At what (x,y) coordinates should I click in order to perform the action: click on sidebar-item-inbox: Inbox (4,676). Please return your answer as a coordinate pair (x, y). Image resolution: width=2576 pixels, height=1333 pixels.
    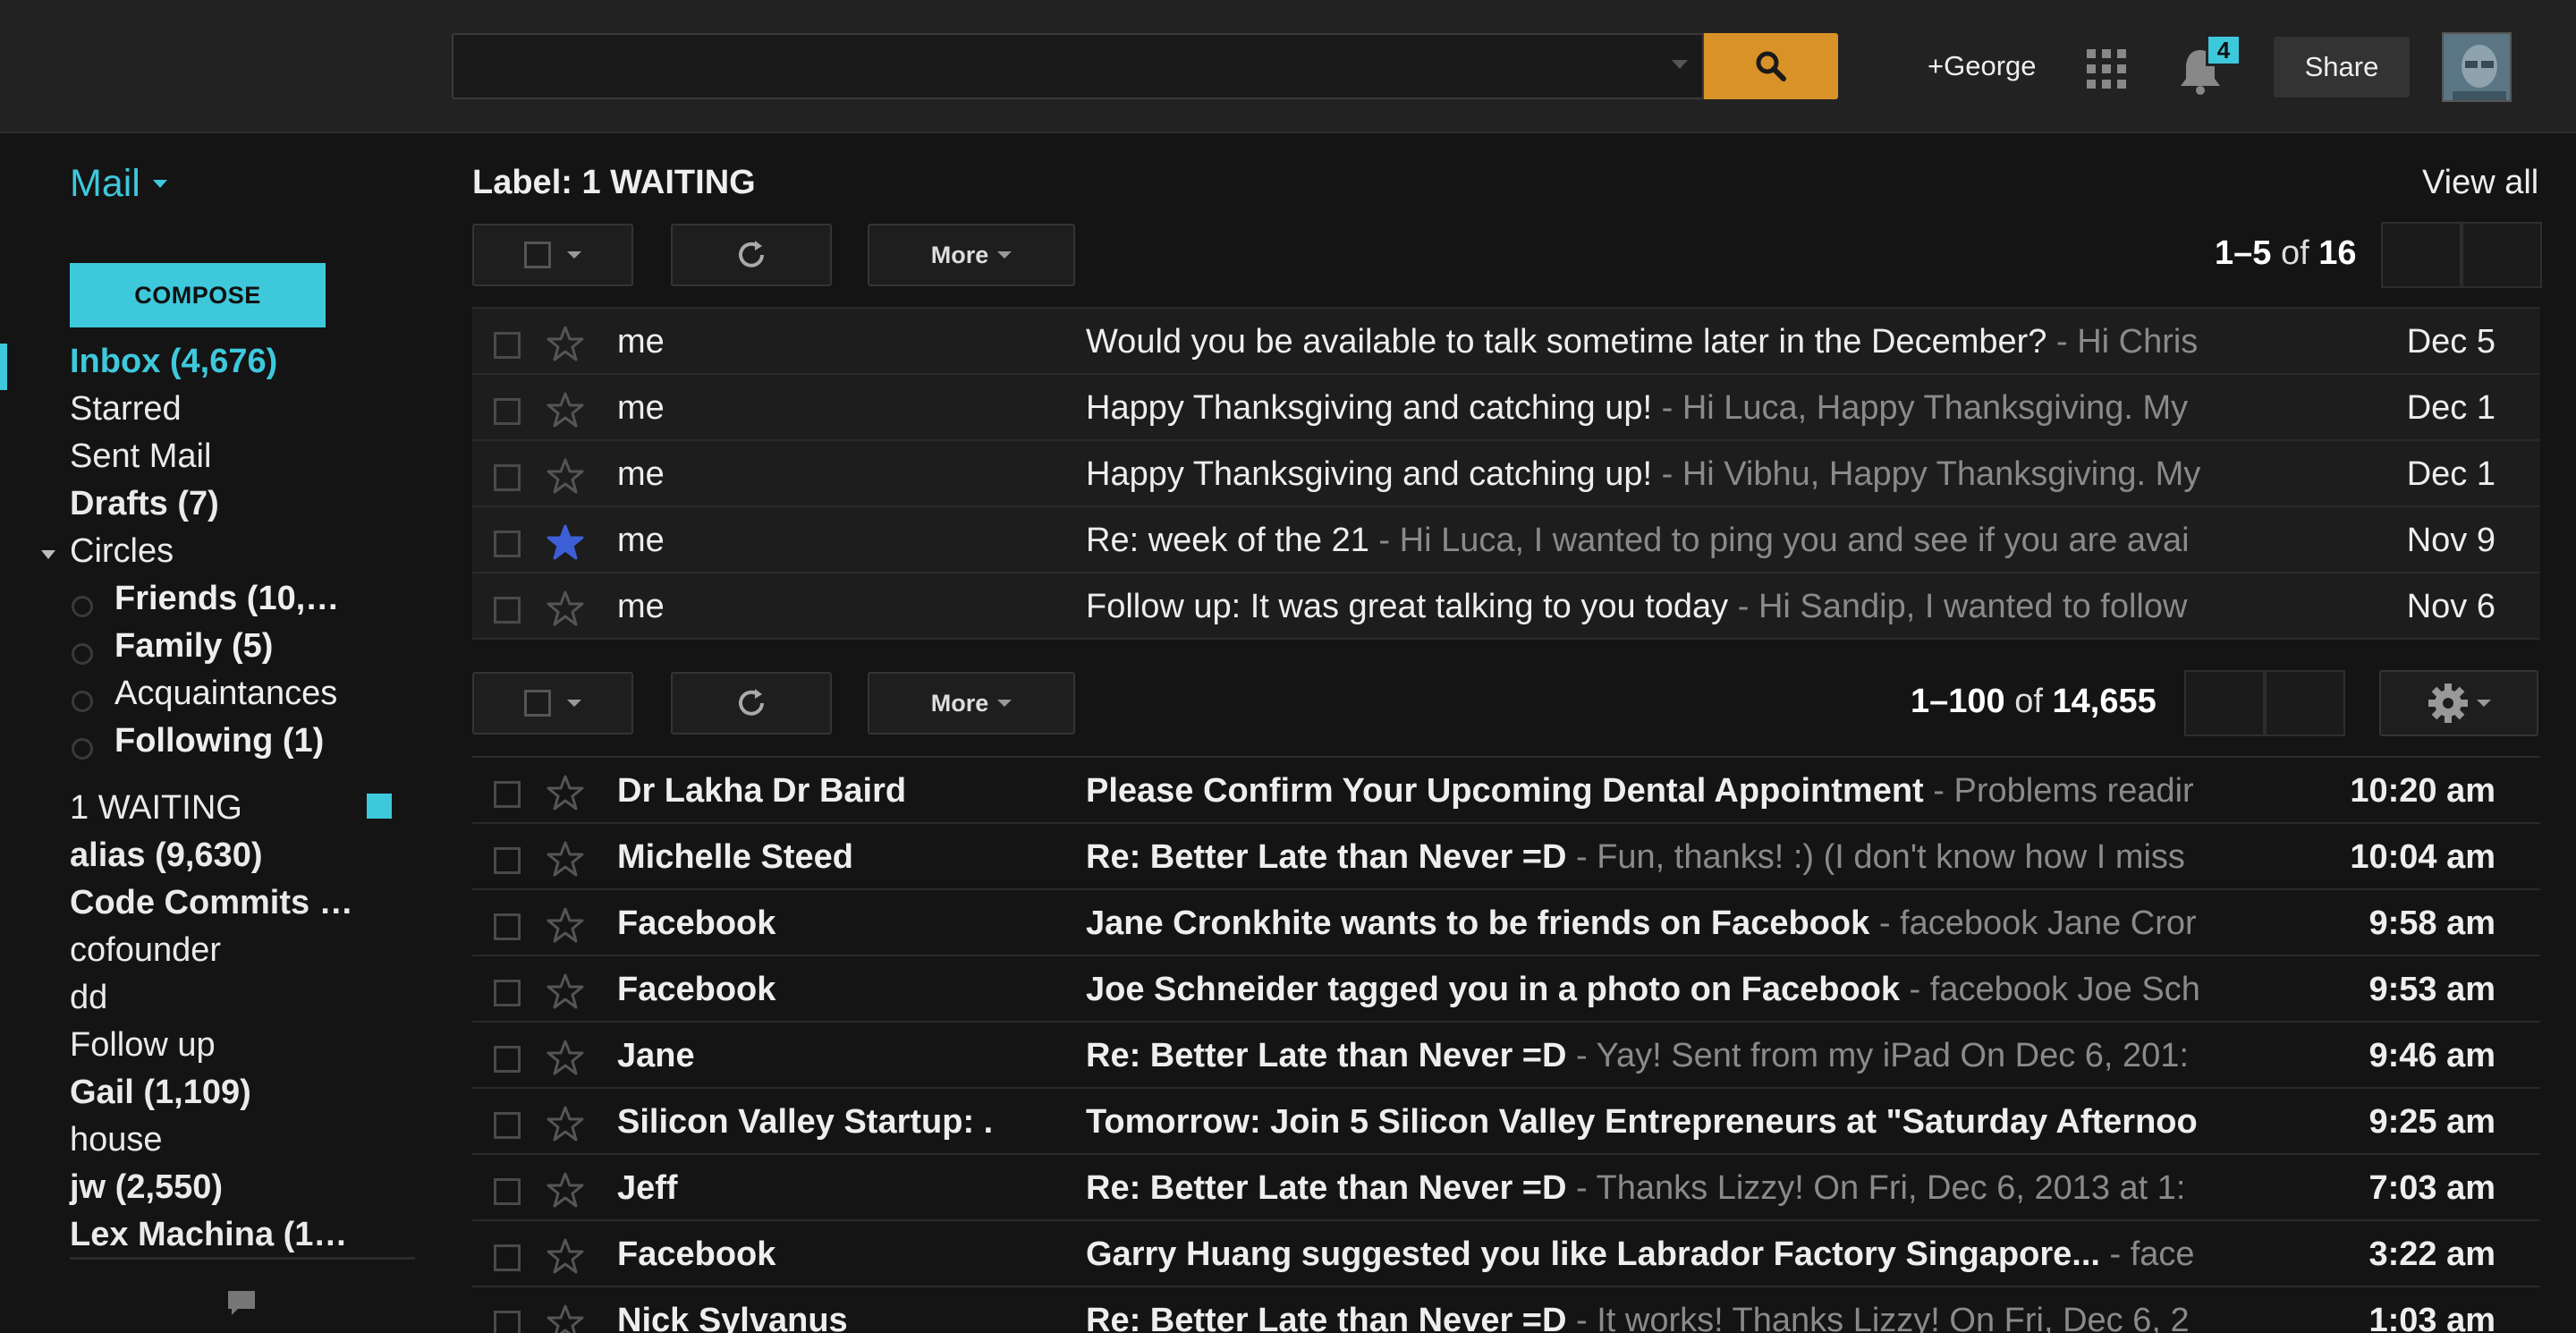
    Looking at the image, I should click on (173, 362).